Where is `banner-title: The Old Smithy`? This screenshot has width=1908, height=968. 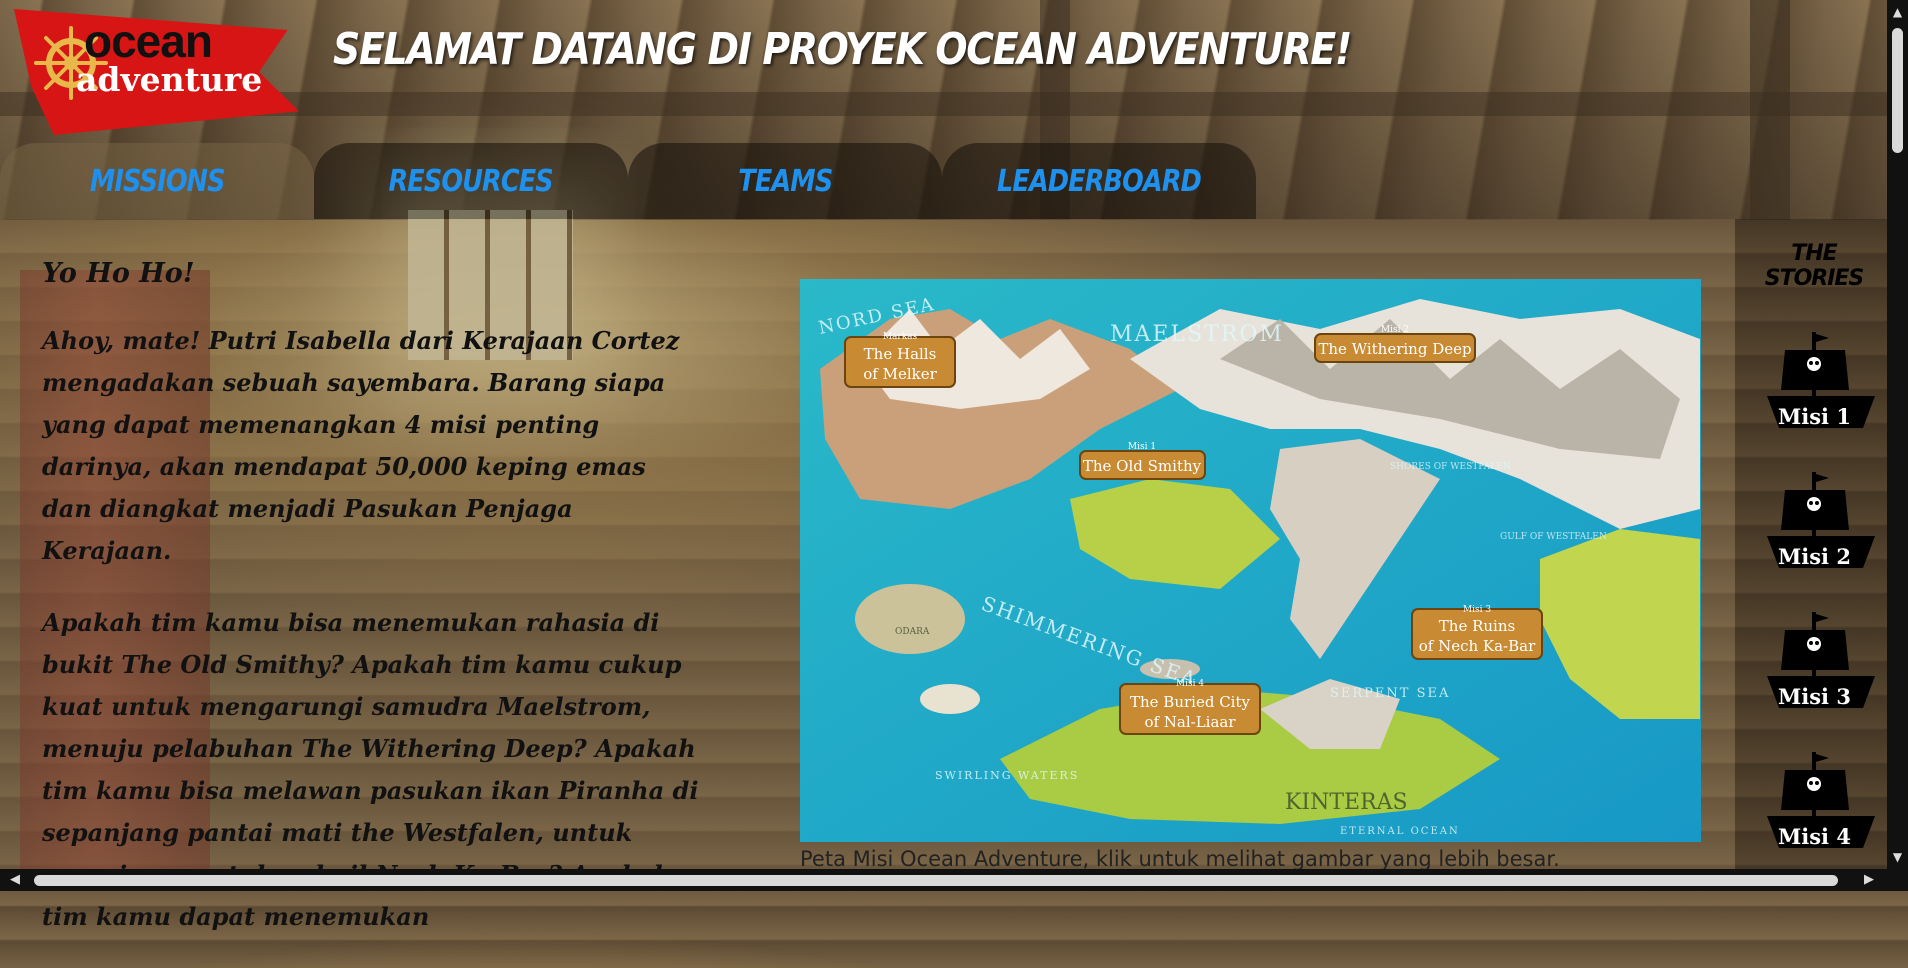
banner-title: The Old Smithy is located at coordinates (1142, 466).